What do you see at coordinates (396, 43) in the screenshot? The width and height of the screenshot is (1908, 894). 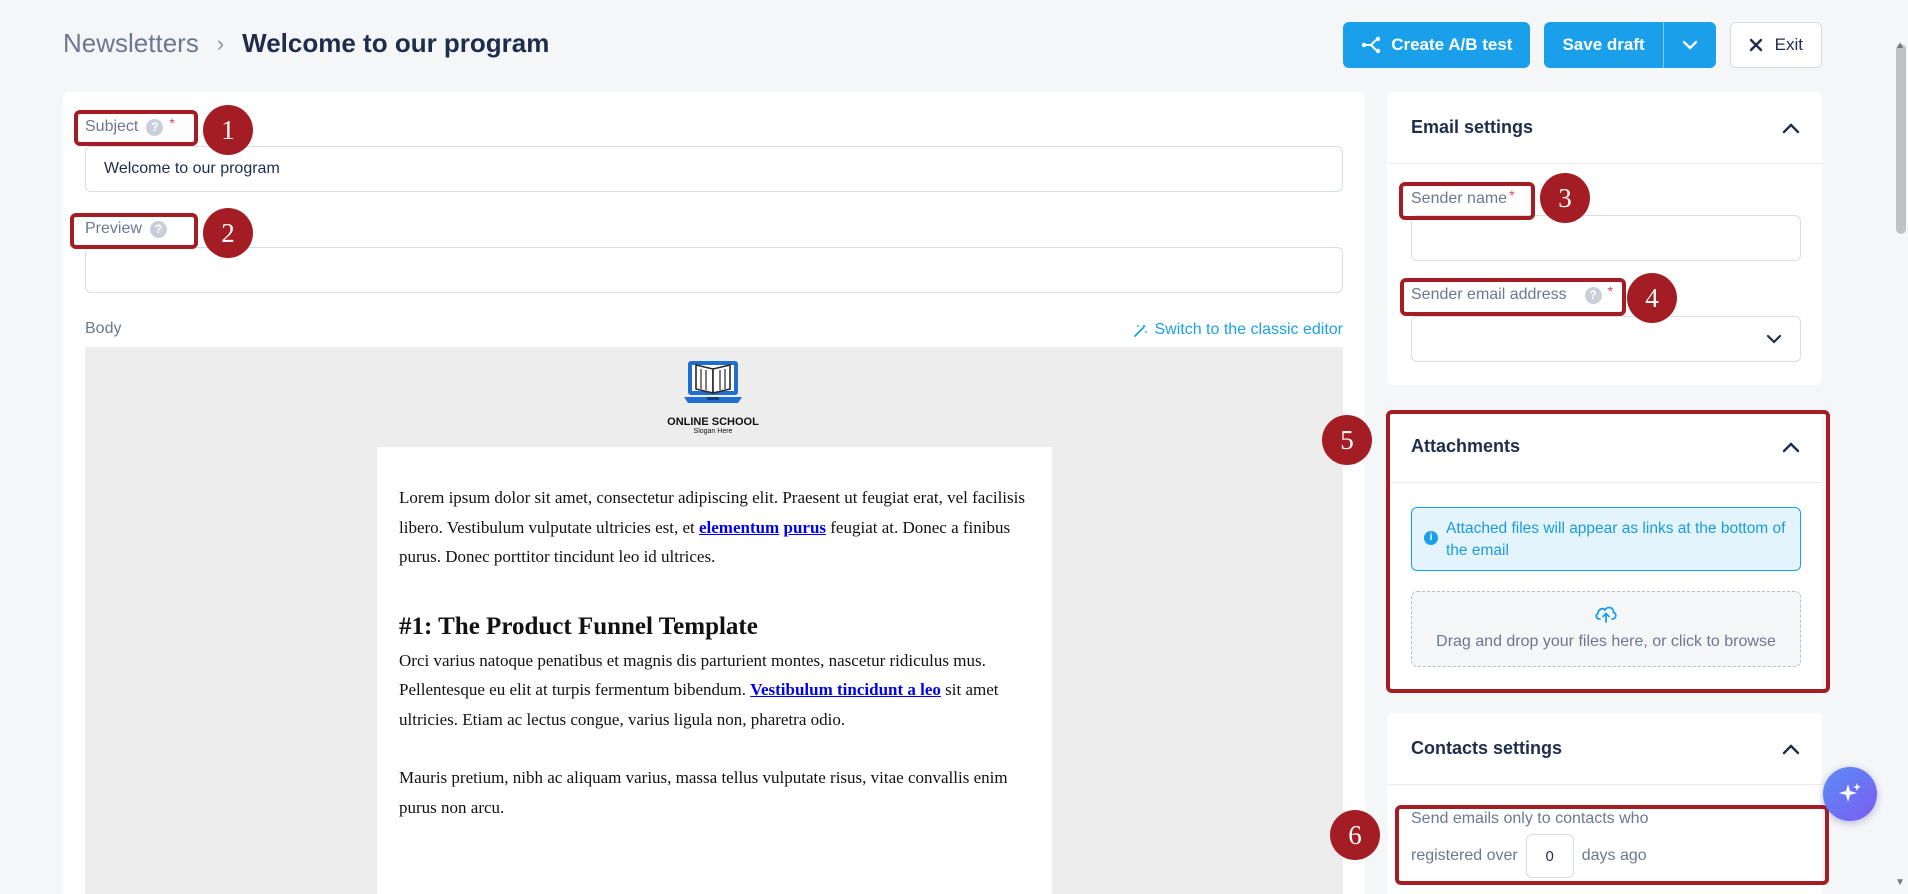 I see `page-title: Welcome to our program` at bounding box center [396, 43].